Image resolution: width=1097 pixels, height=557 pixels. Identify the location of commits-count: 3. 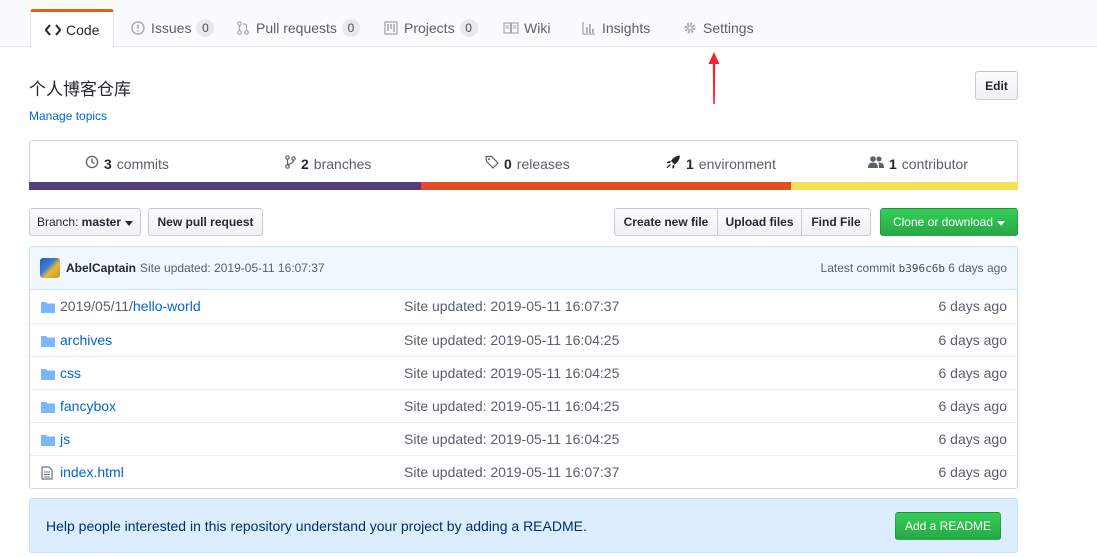
(108, 163).